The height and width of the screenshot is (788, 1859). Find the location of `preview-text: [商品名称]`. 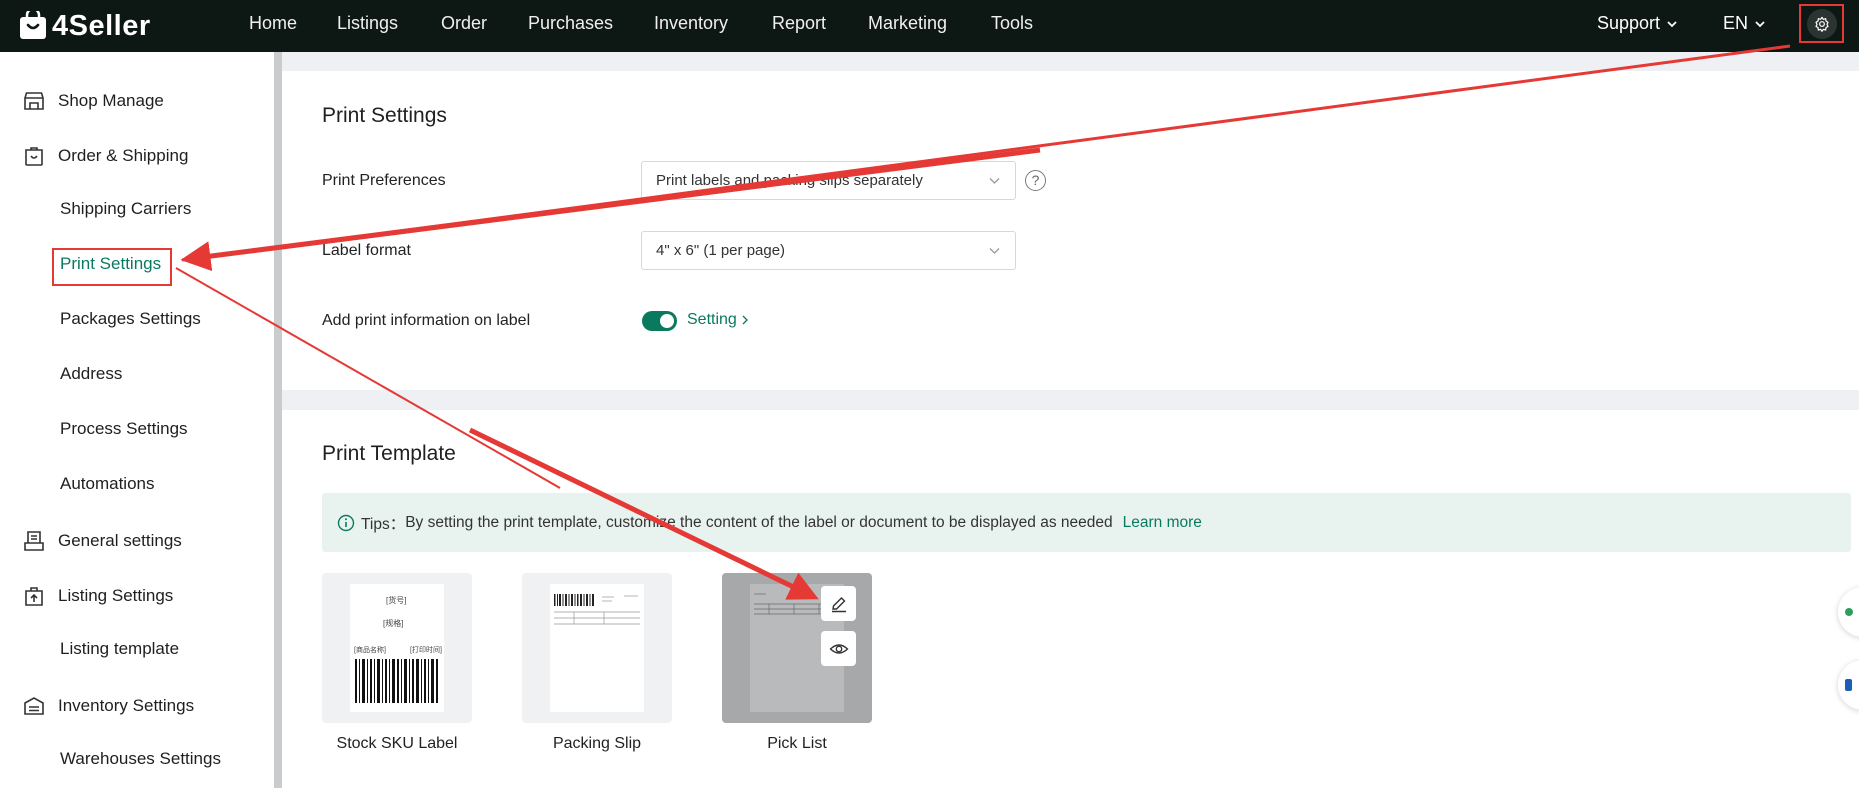

preview-text: [商品名称] is located at coordinates (370, 650).